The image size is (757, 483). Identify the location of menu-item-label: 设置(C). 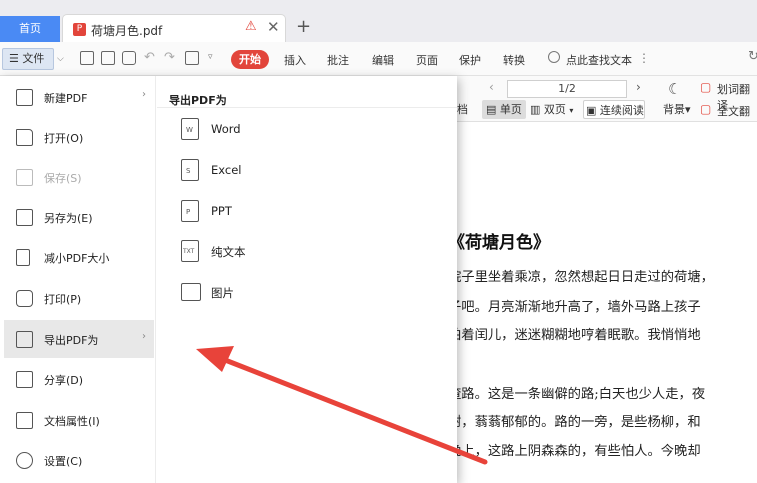
(63, 461).